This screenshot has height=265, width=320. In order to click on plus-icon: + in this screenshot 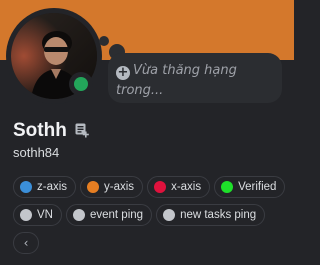, I will do `click(123, 72)`.